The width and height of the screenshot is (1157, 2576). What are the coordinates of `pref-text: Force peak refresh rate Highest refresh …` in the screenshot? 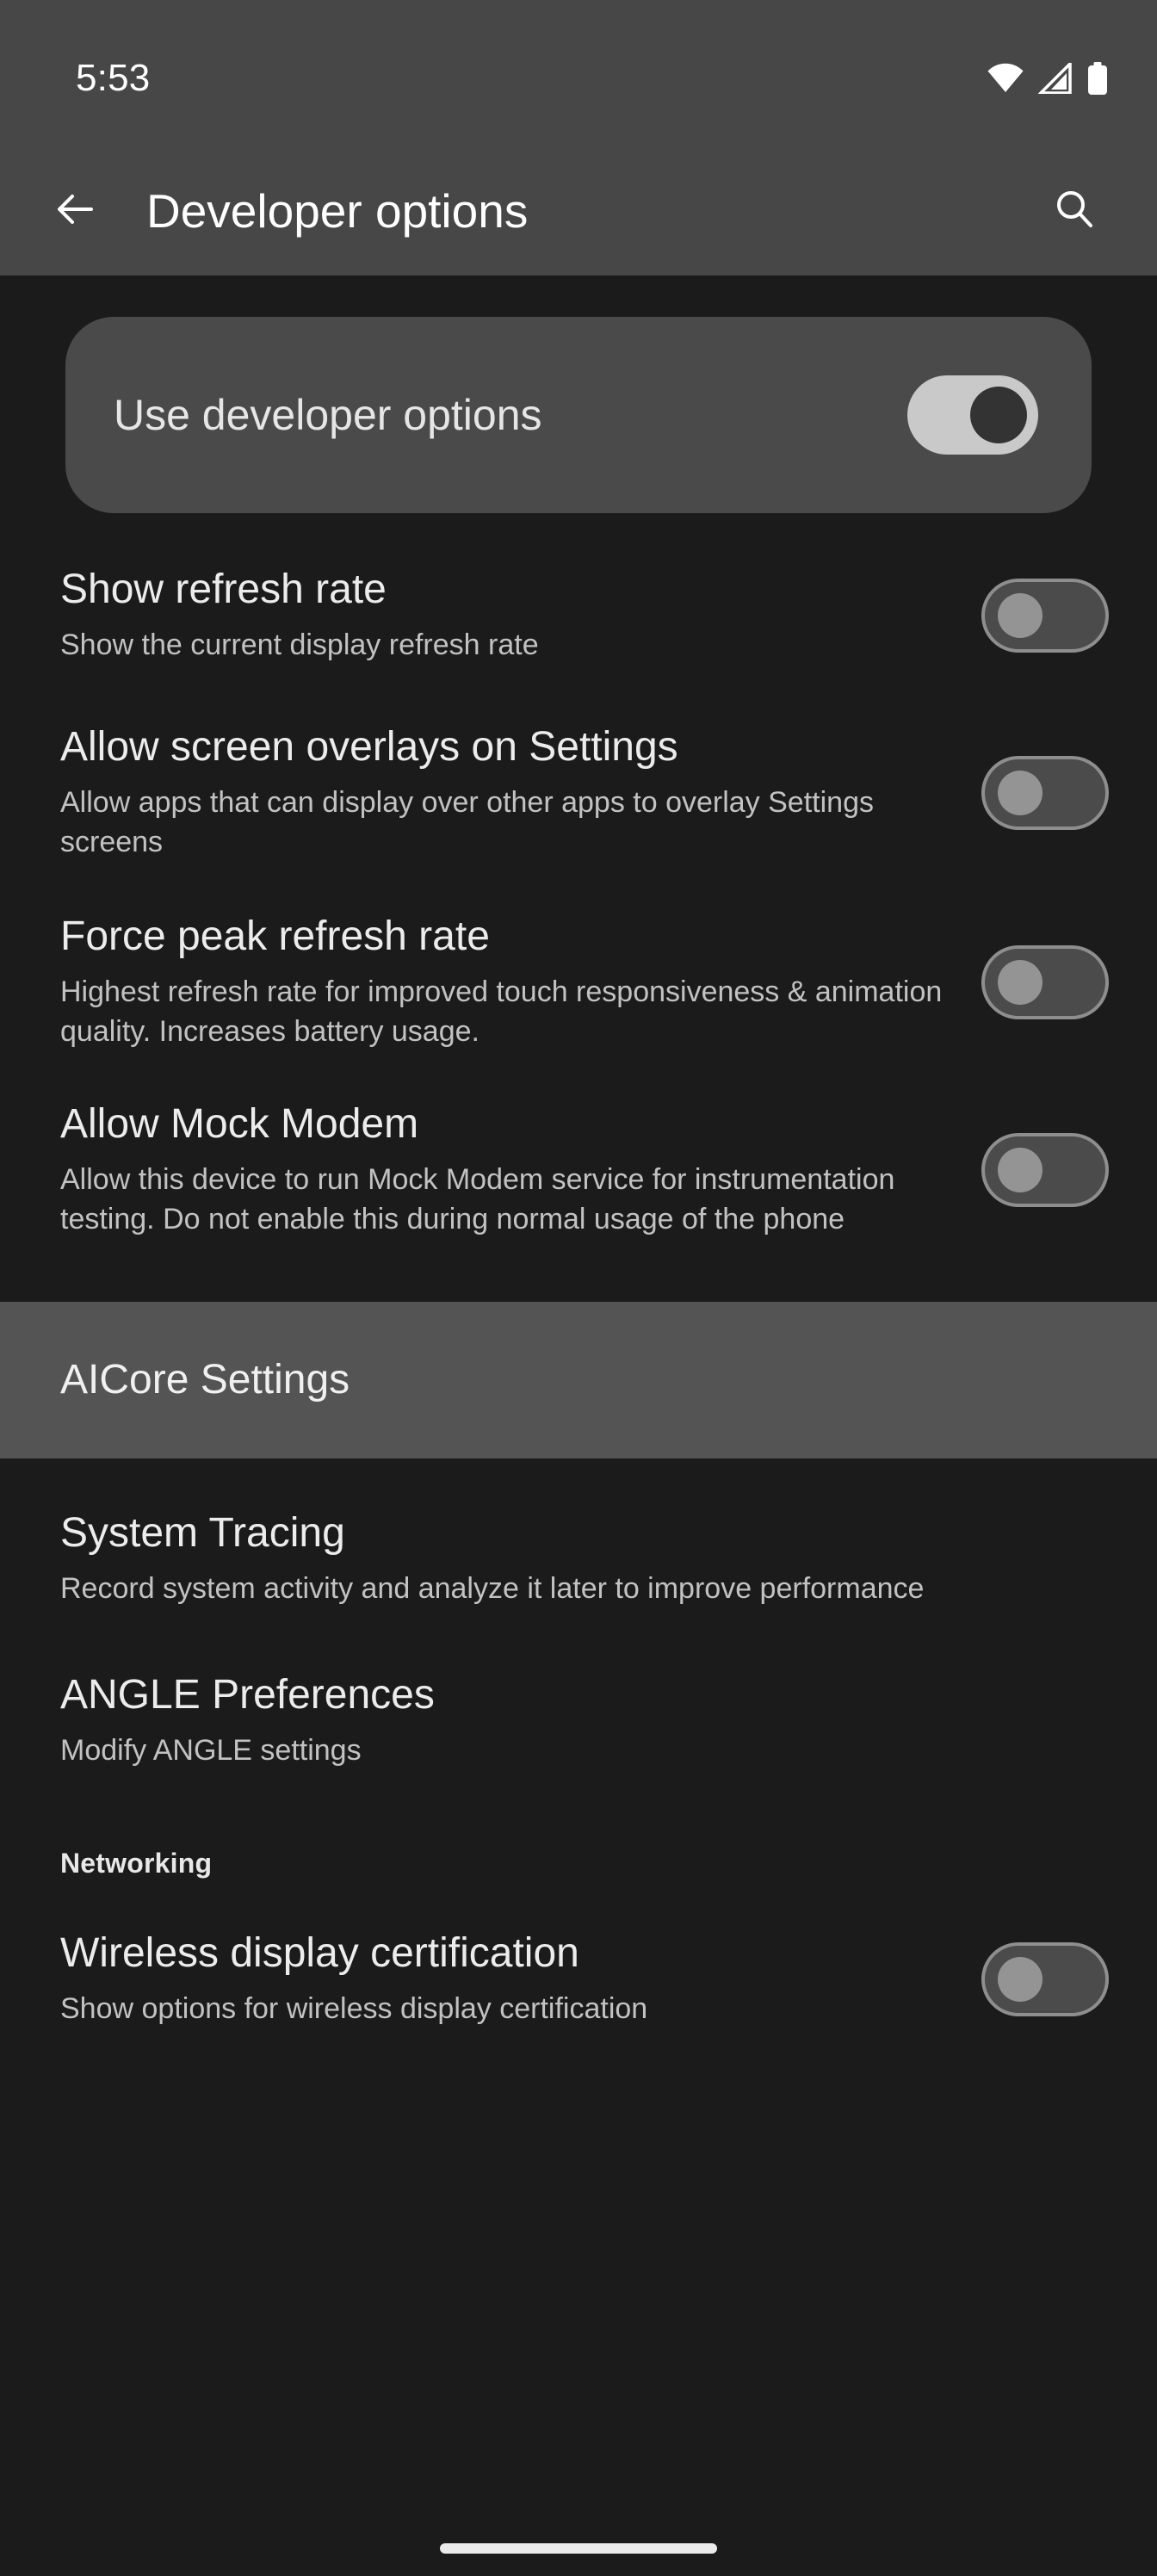 It's located at (520, 983).